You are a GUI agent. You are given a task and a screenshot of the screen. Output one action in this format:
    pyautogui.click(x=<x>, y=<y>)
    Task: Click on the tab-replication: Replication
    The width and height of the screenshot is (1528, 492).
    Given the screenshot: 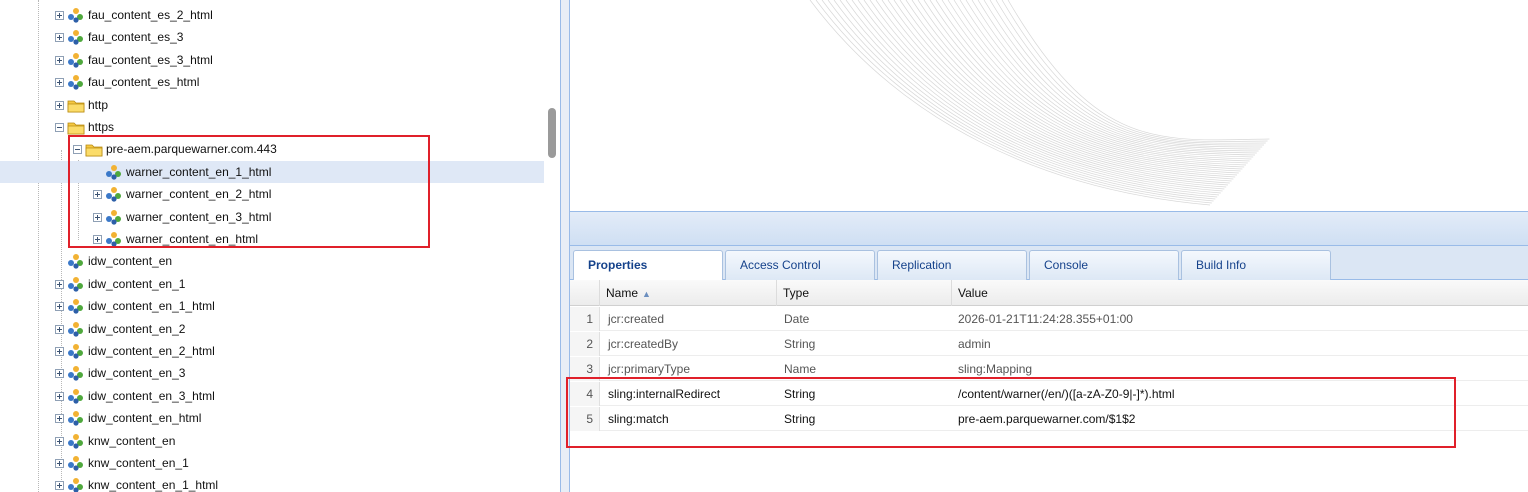 What is the action you would take?
    pyautogui.click(x=952, y=265)
    